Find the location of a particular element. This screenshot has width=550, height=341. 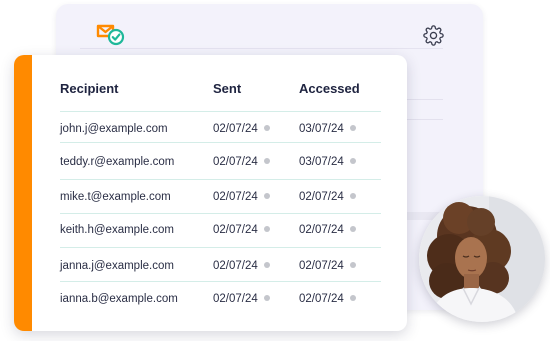

gear-icon is located at coordinates (433, 35).